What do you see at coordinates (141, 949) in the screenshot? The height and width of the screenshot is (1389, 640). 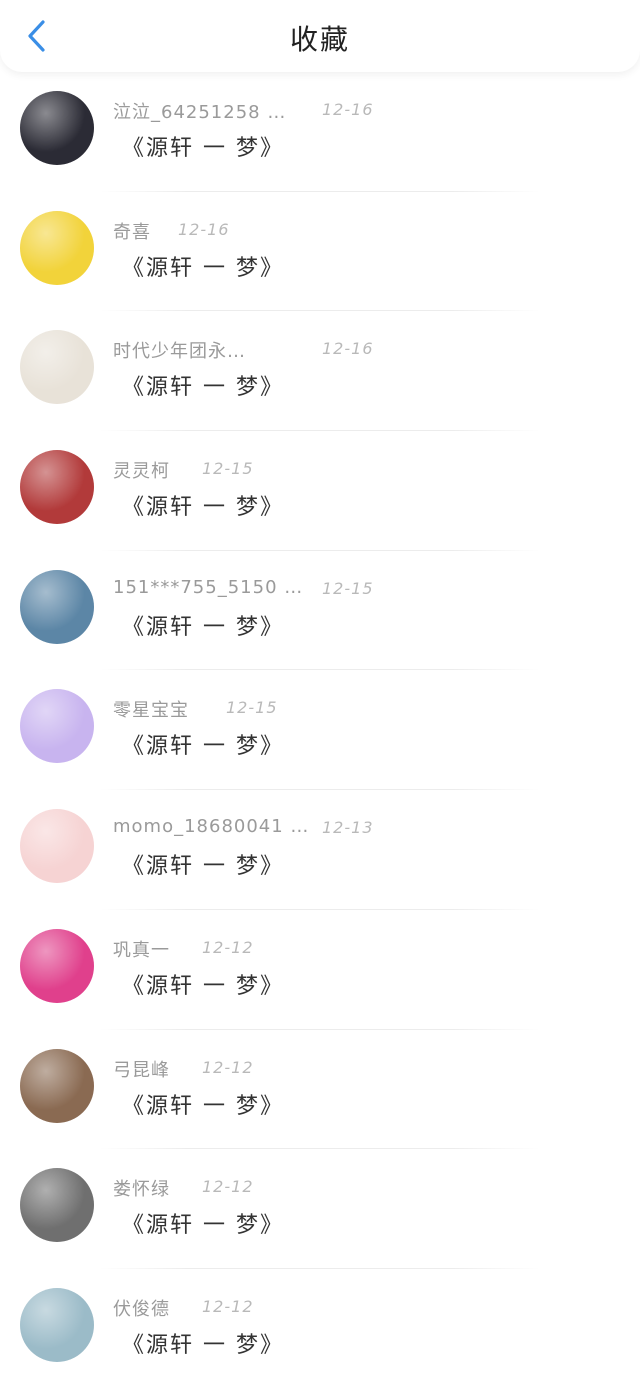 I see `user-name: 巩真一` at bounding box center [141, 949].